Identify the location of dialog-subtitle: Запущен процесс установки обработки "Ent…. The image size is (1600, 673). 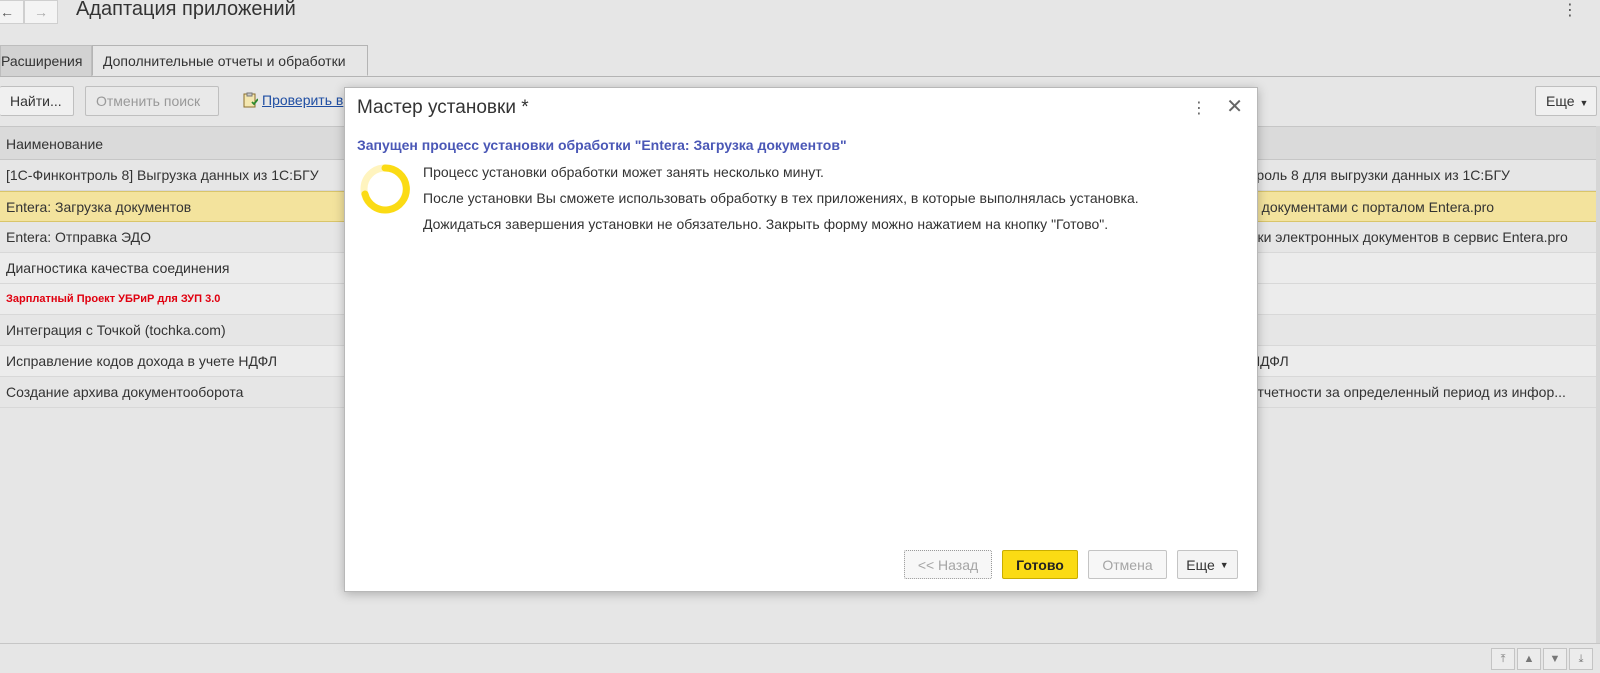
(602, 145).